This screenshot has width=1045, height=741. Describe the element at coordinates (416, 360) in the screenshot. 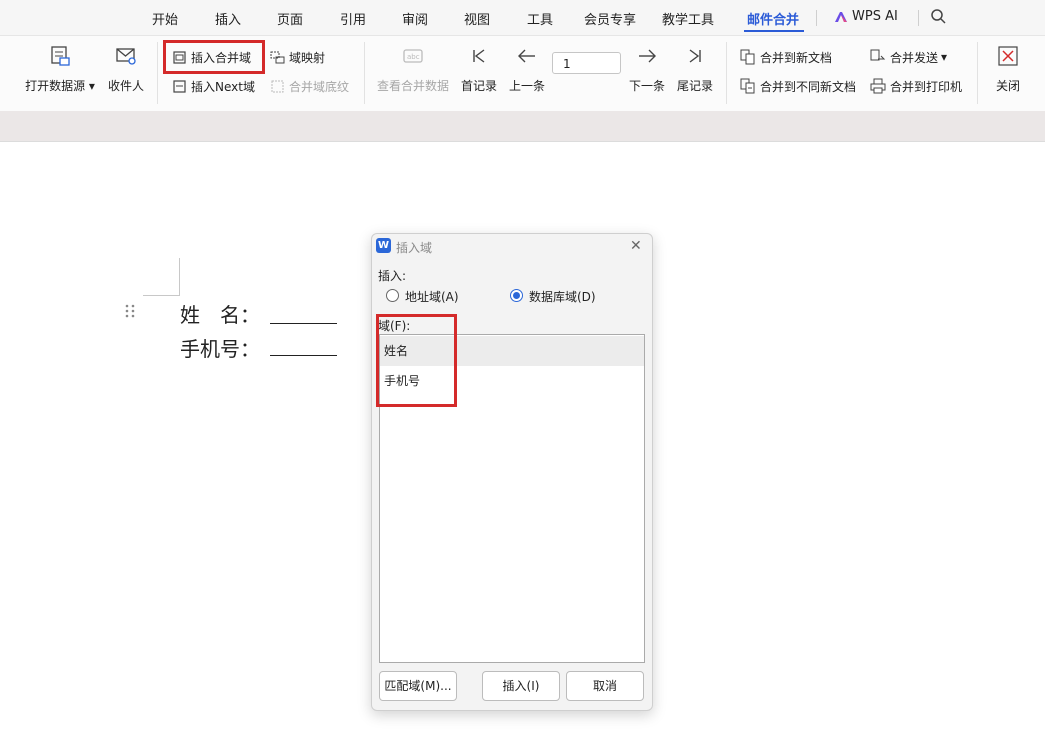

I see `highlight-box-field-list` at that location.